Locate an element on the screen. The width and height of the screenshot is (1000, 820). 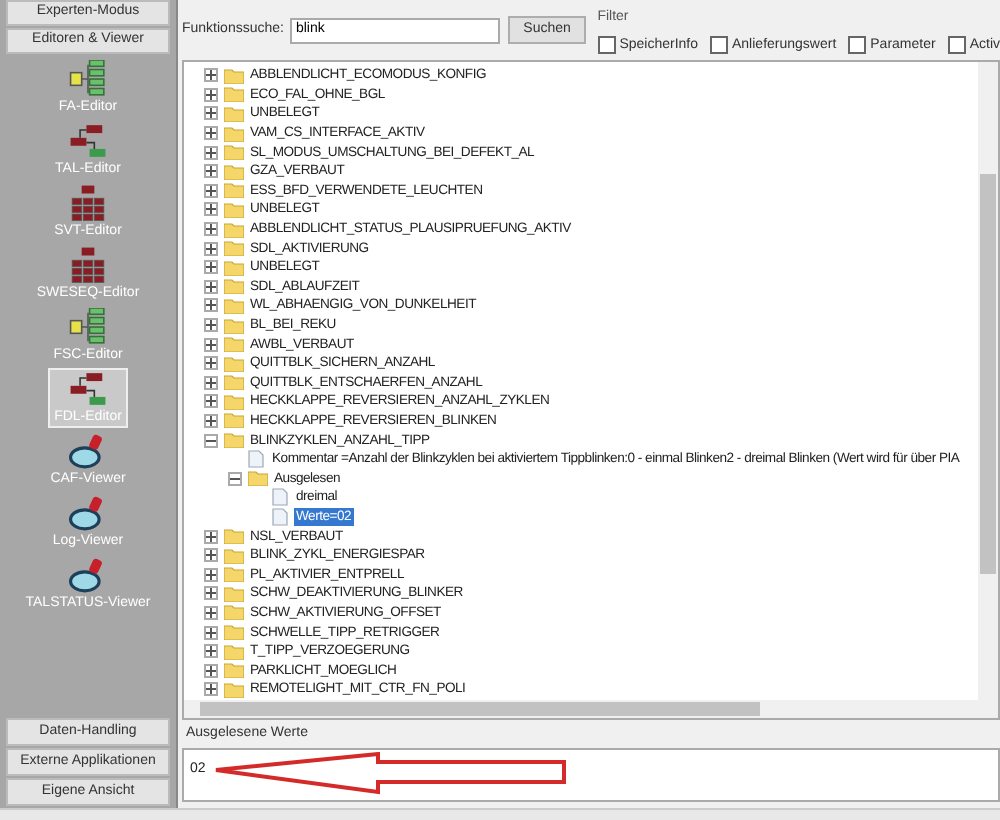
folder-icon is located at coordinates (258, 478).